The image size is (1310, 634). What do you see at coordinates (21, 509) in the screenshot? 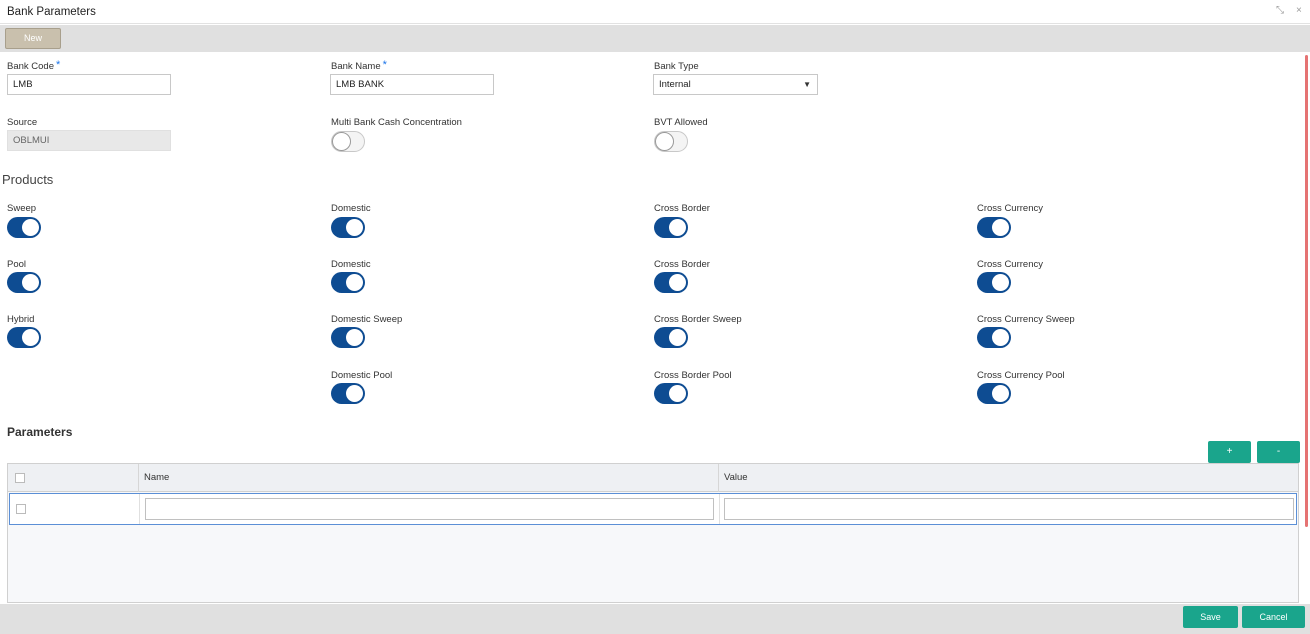
I see `row-checkbox` at bounding box center [21, 509].